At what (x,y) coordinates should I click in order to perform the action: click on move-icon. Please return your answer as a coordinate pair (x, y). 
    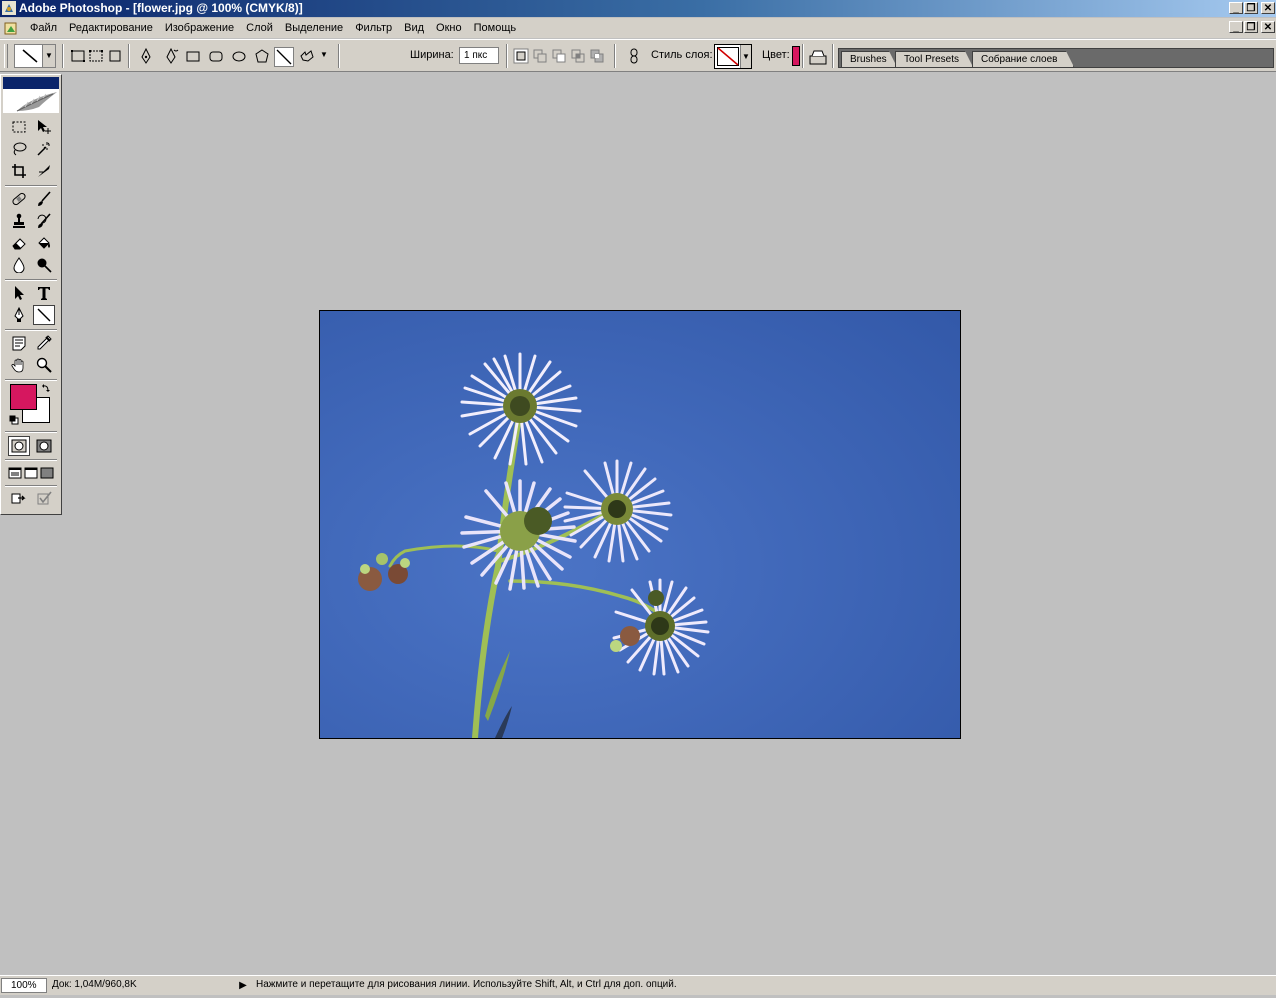
    Looking at the image, I should click on (44, 127).